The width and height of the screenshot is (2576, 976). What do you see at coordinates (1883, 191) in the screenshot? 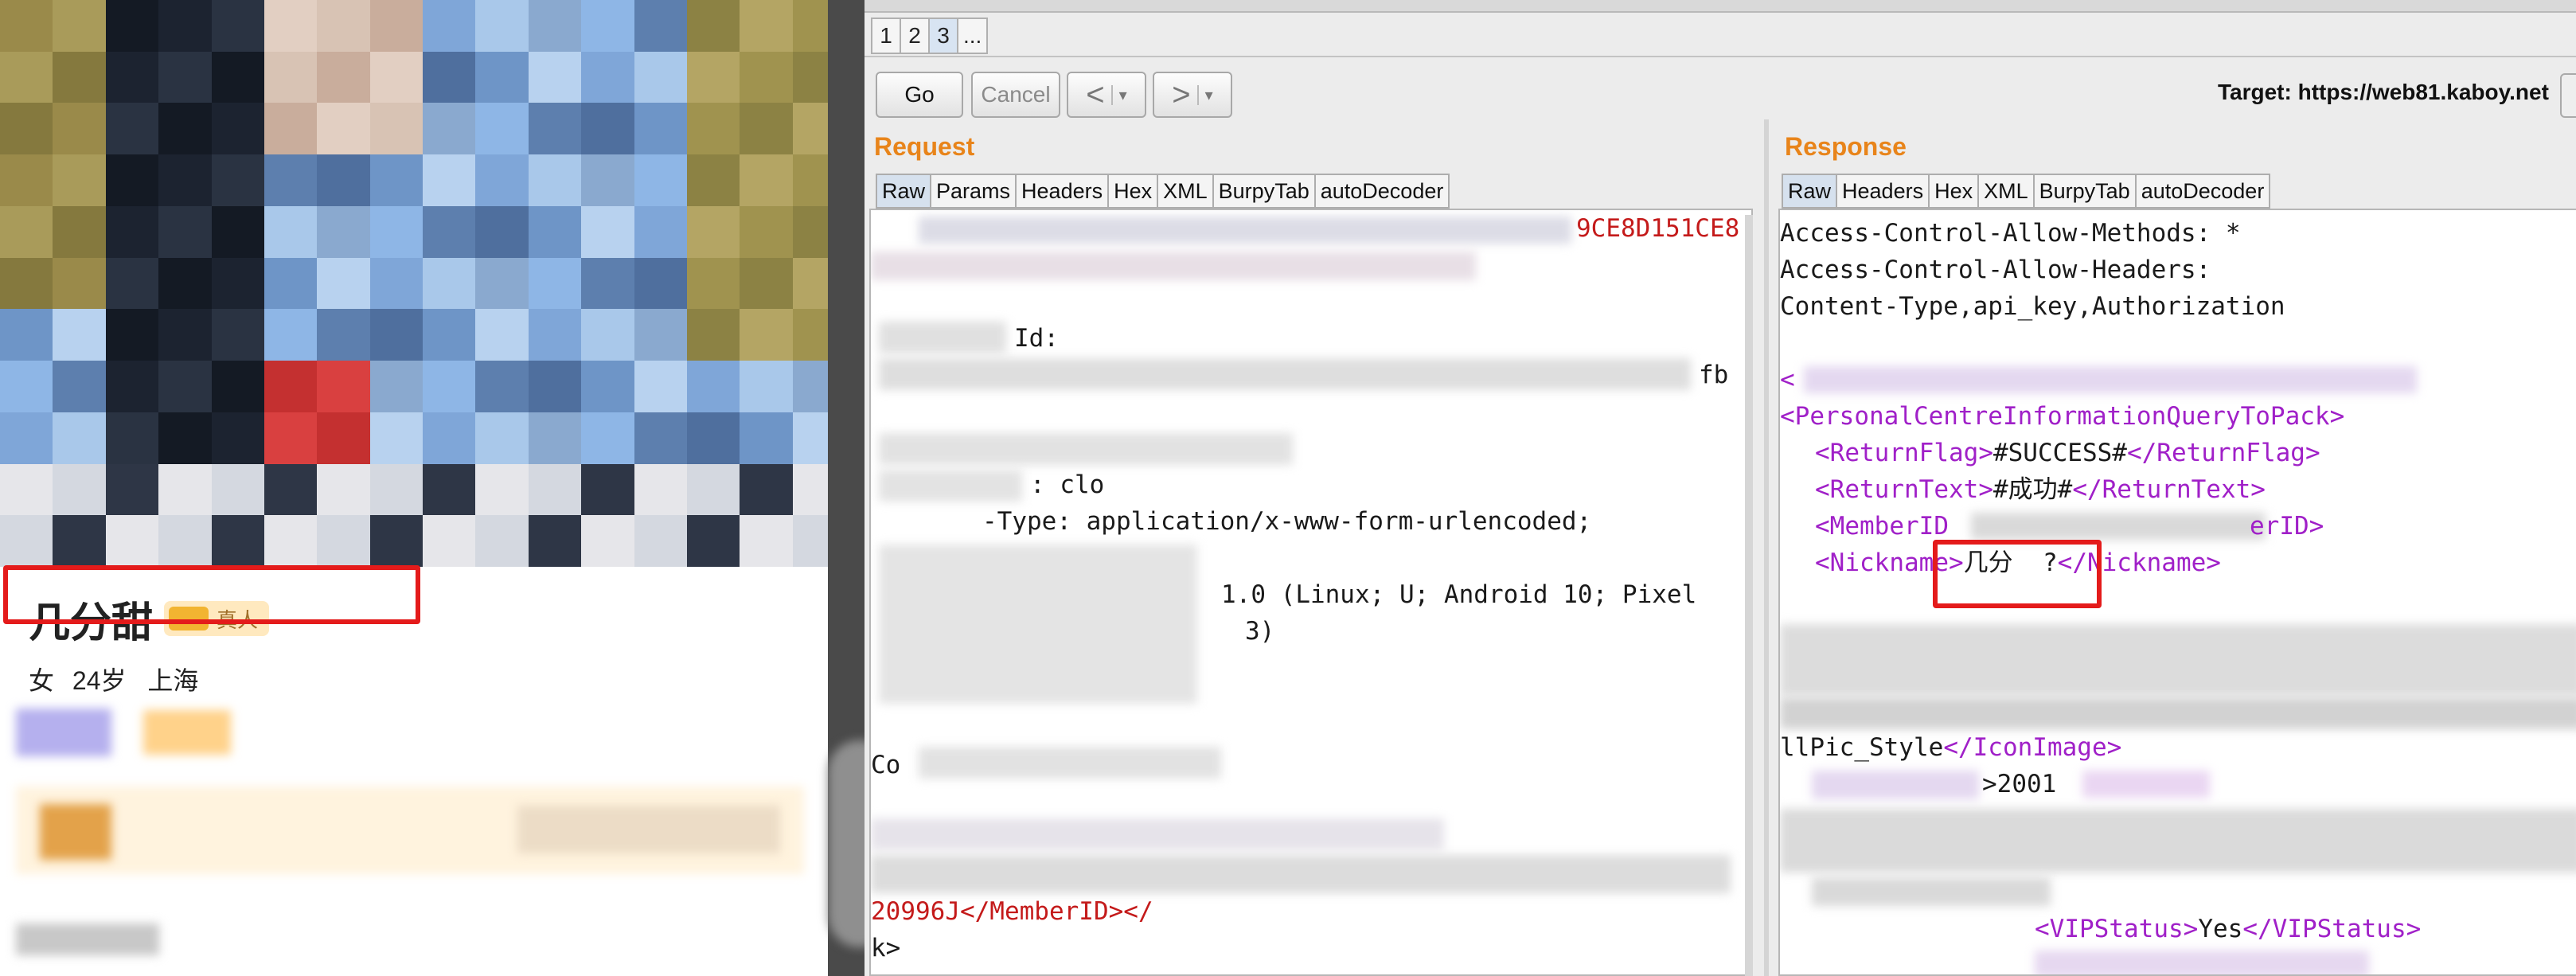
I see `response-tab-headers: Headers` at bounding box center [1883, 191].